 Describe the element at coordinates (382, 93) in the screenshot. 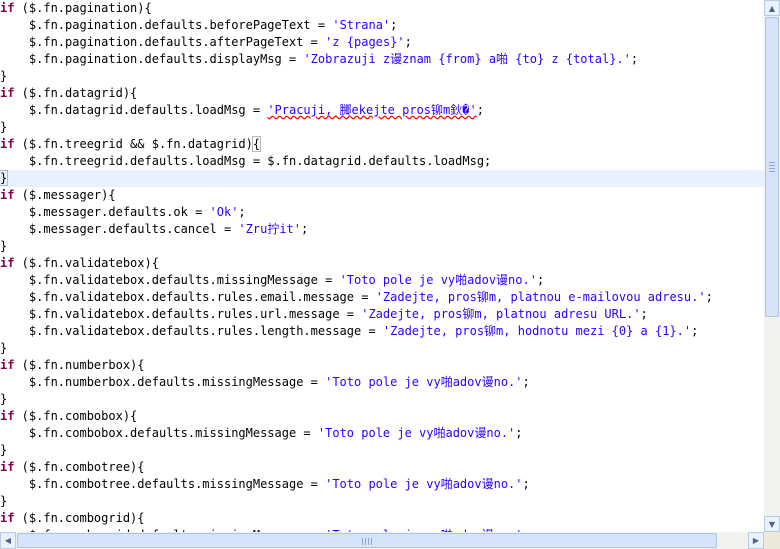

I see `code-line: if ($.fn.datagrid){` at that location.